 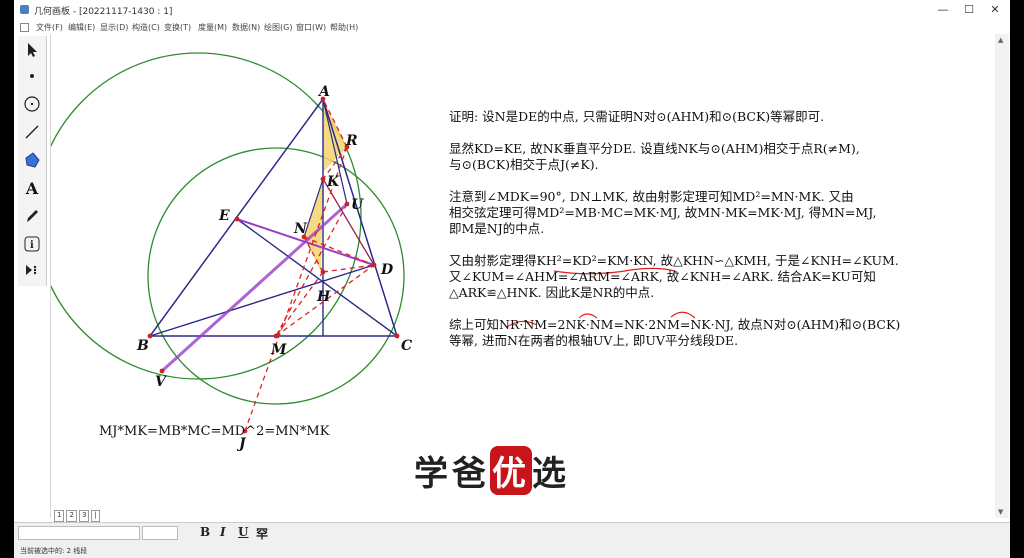 I want to click on pencil-icon, so click(x=32, y=216).